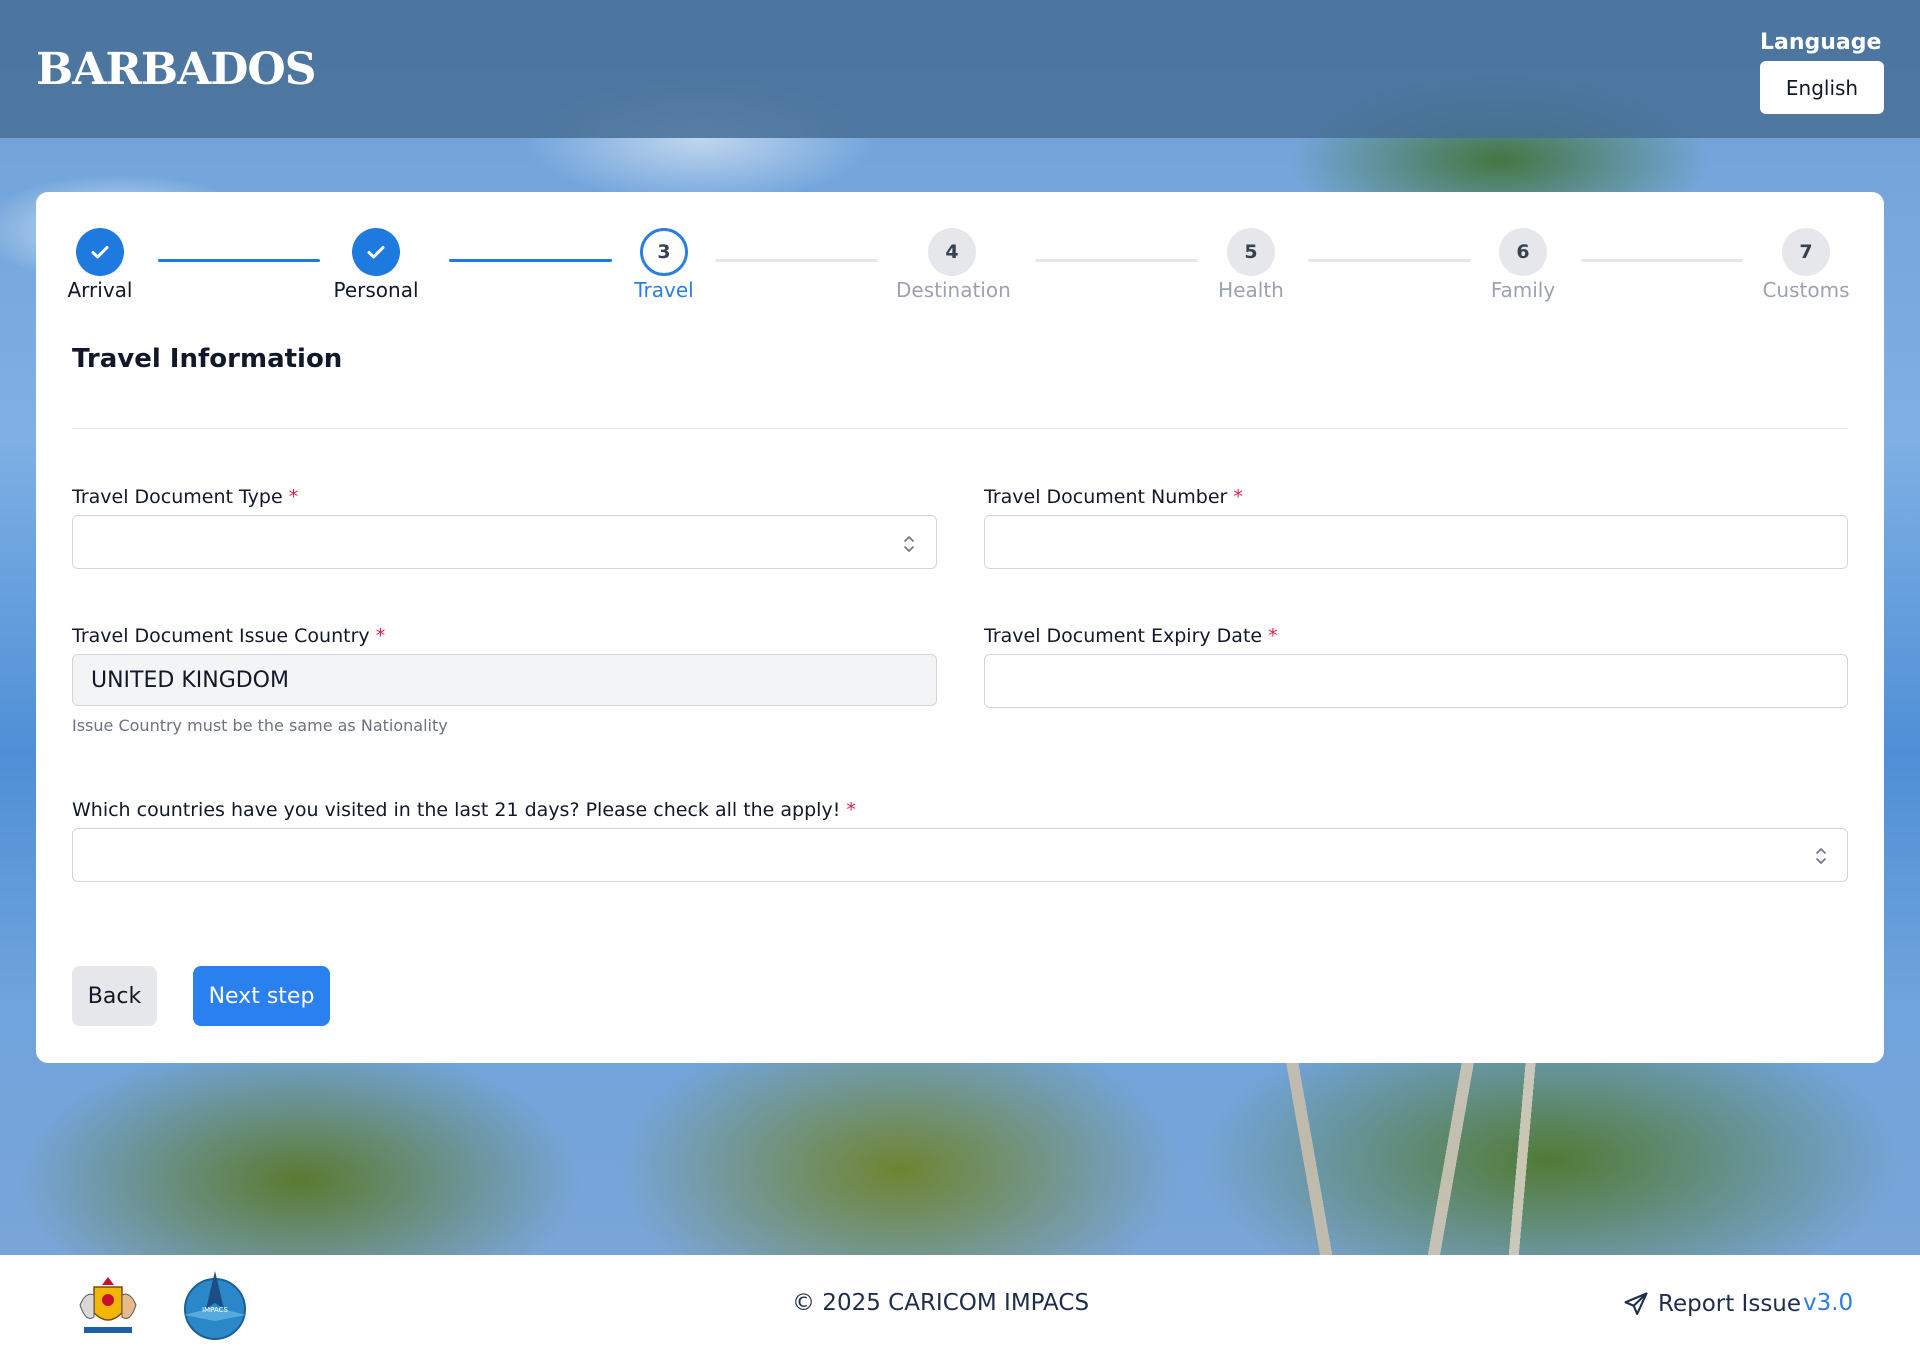 The image size is (1920, 1351). I want to click on step-health: 5 Health, so click(1251, 265).